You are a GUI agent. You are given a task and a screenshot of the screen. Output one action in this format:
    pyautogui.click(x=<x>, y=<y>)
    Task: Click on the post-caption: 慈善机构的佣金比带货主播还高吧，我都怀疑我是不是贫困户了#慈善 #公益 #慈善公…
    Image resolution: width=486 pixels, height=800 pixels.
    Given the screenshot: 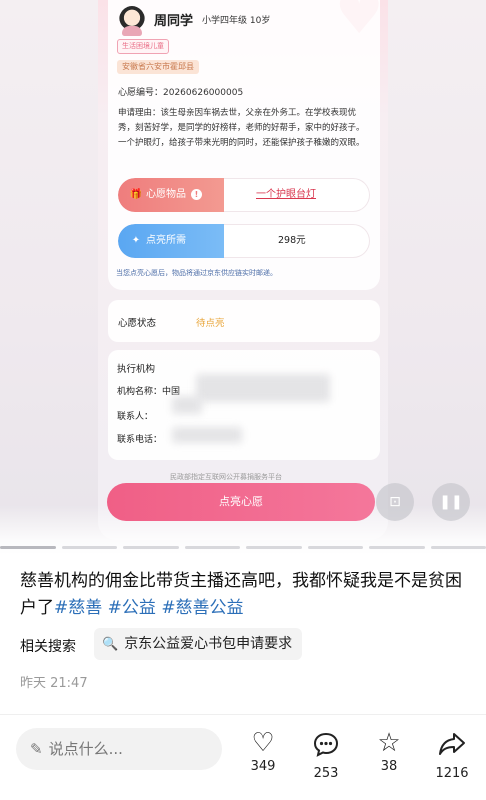 What is the action you would take?
    pyautogui.click(x=245, y=595)
    